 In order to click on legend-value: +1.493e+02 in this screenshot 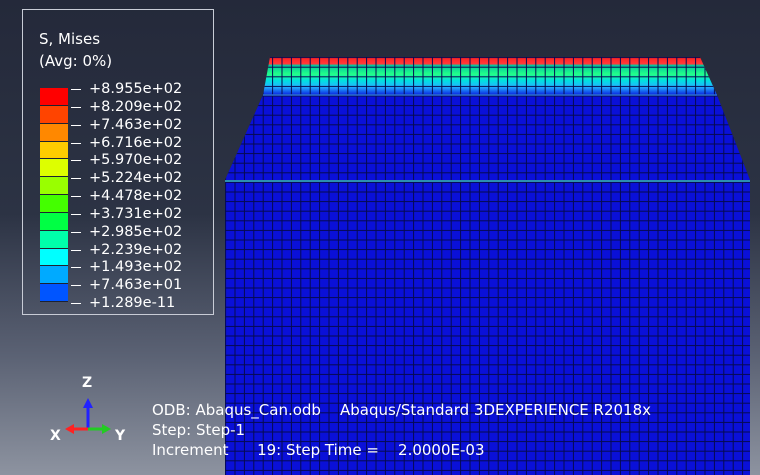, I will do `click(126, 268)`.